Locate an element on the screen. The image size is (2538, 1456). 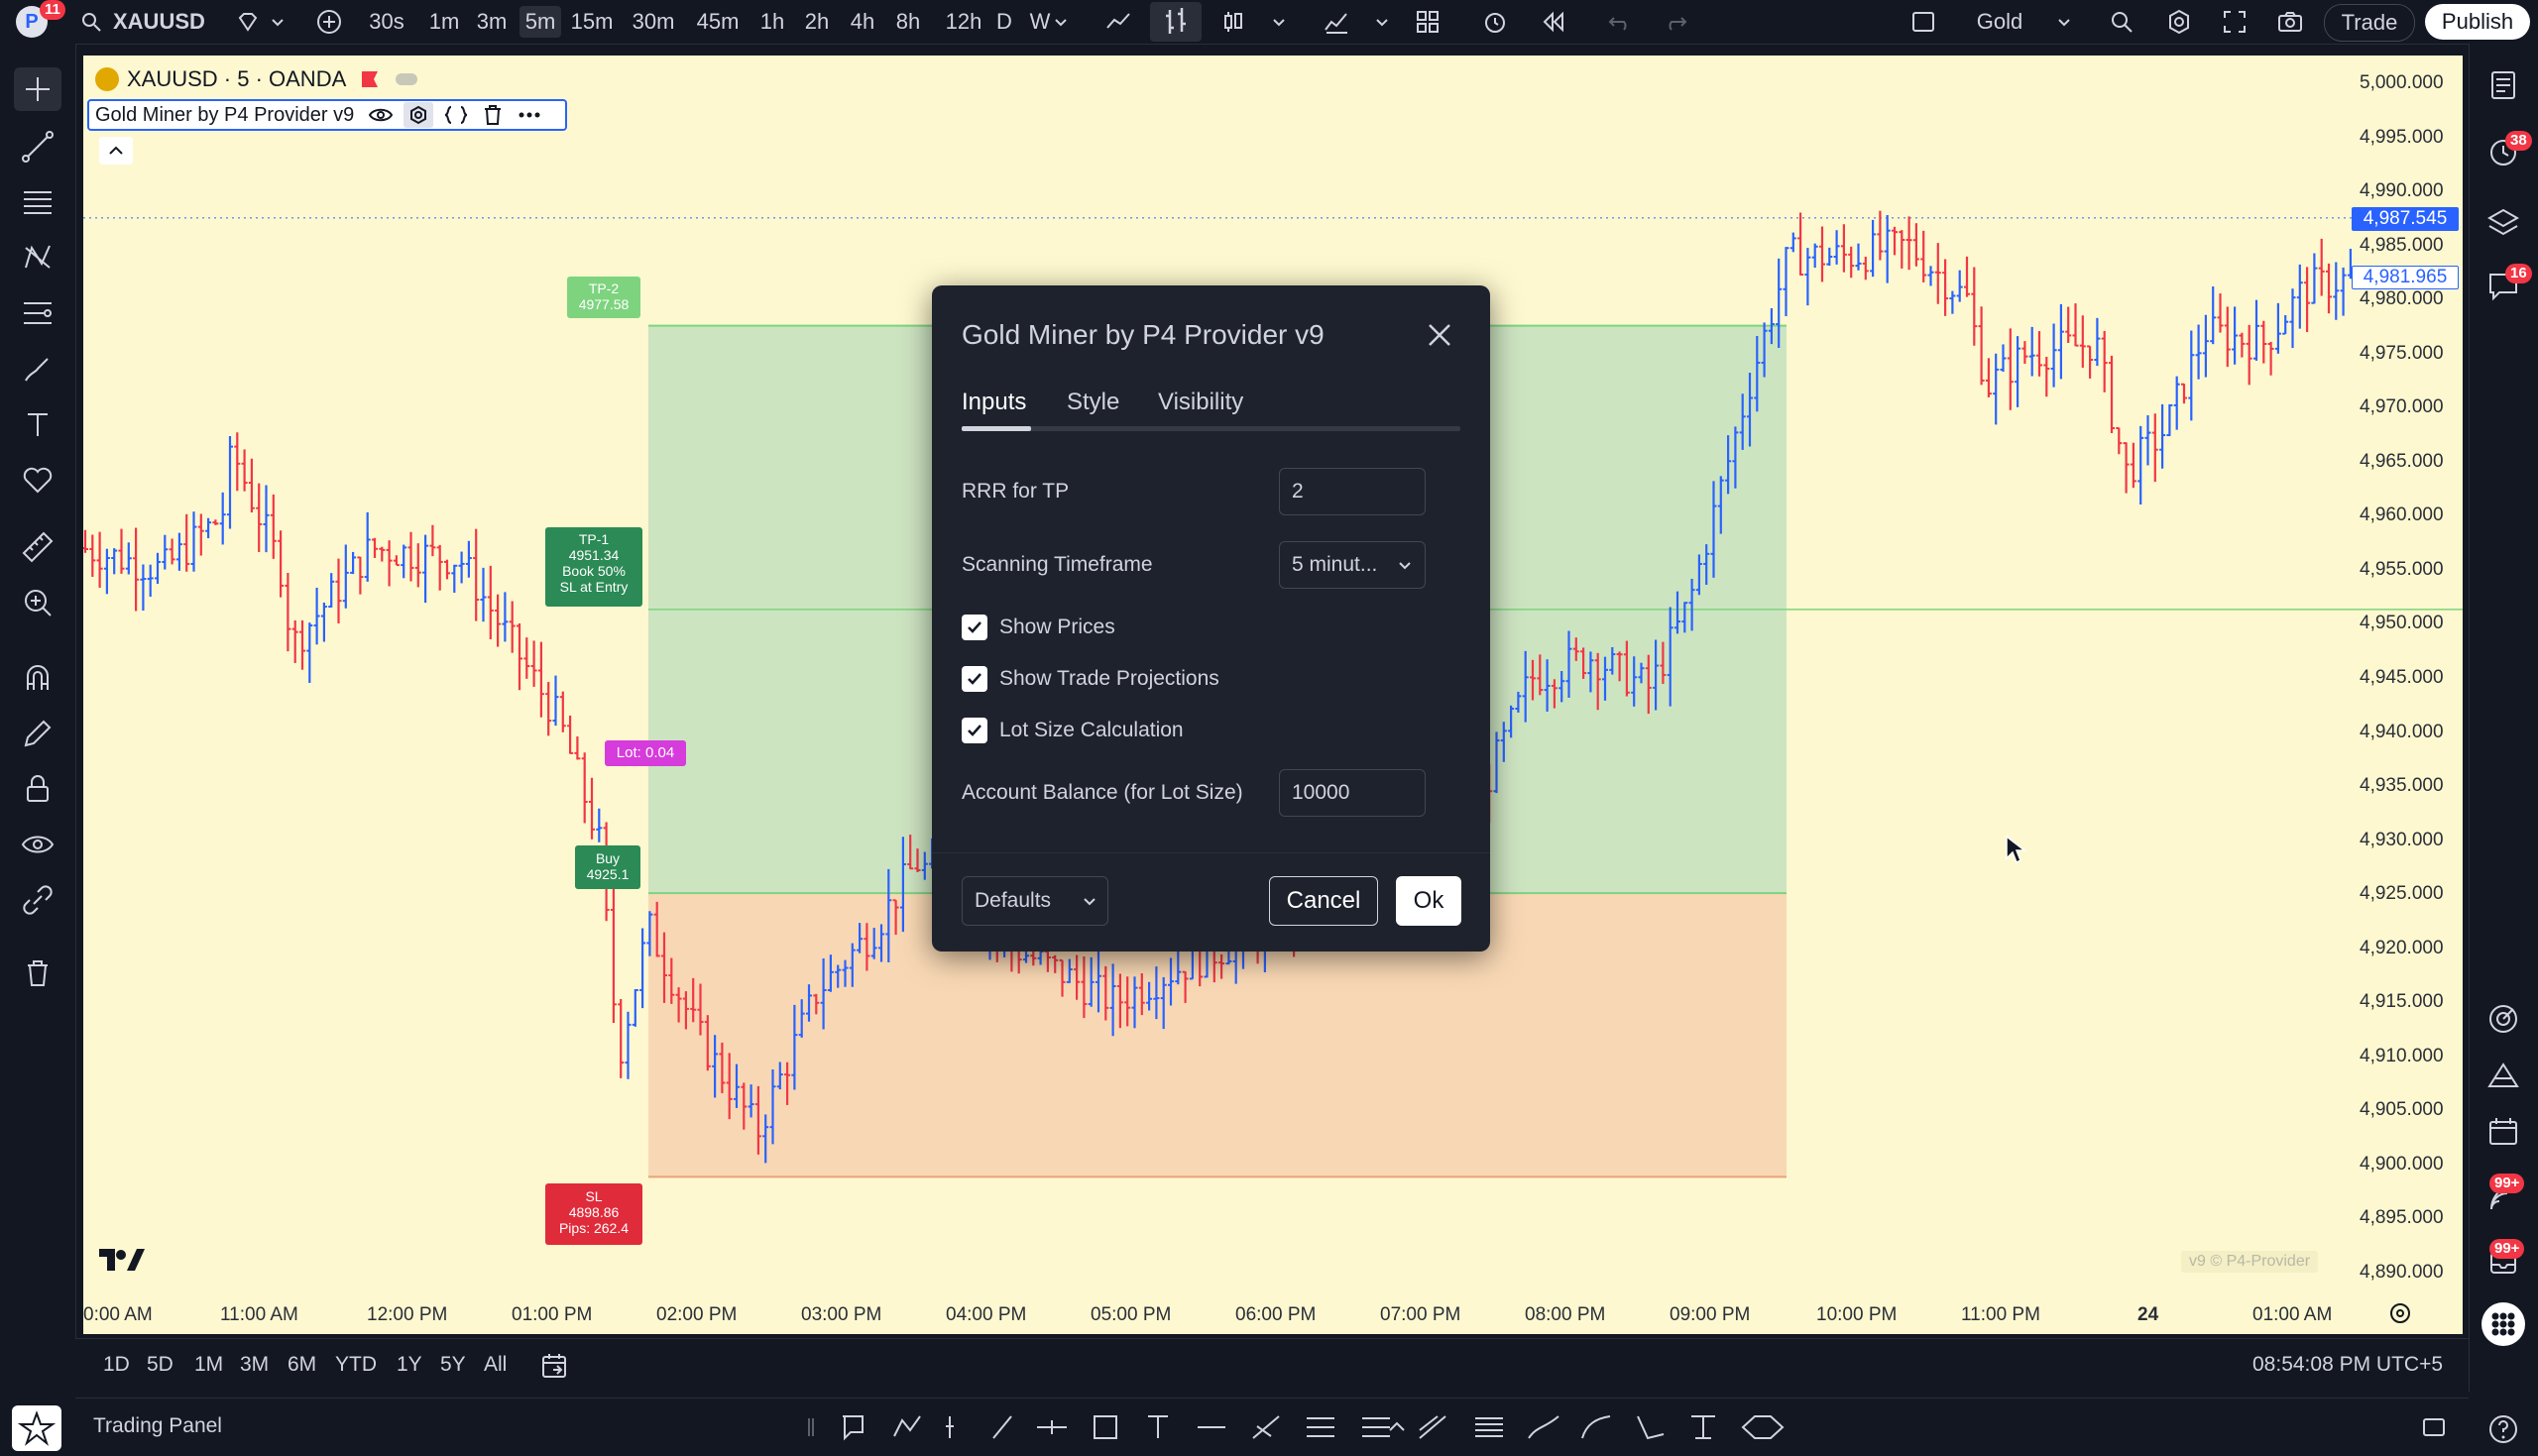
timeframe-3m: 3m is located at coordinates (492, 22).